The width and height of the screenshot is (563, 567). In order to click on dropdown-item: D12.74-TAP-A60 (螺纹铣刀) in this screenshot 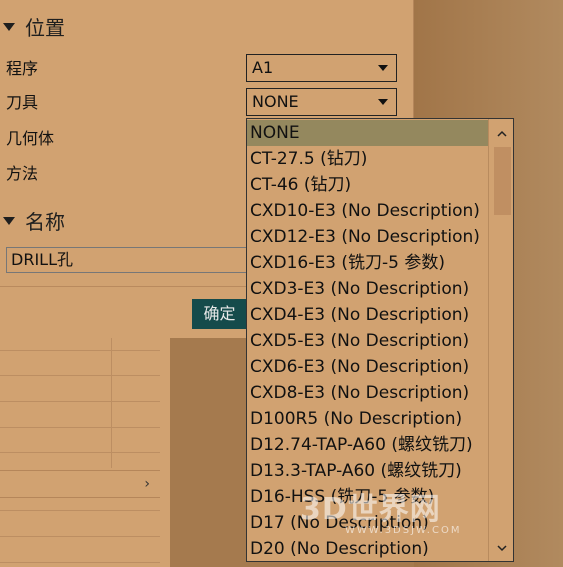, I will do `click(367, 445)`.